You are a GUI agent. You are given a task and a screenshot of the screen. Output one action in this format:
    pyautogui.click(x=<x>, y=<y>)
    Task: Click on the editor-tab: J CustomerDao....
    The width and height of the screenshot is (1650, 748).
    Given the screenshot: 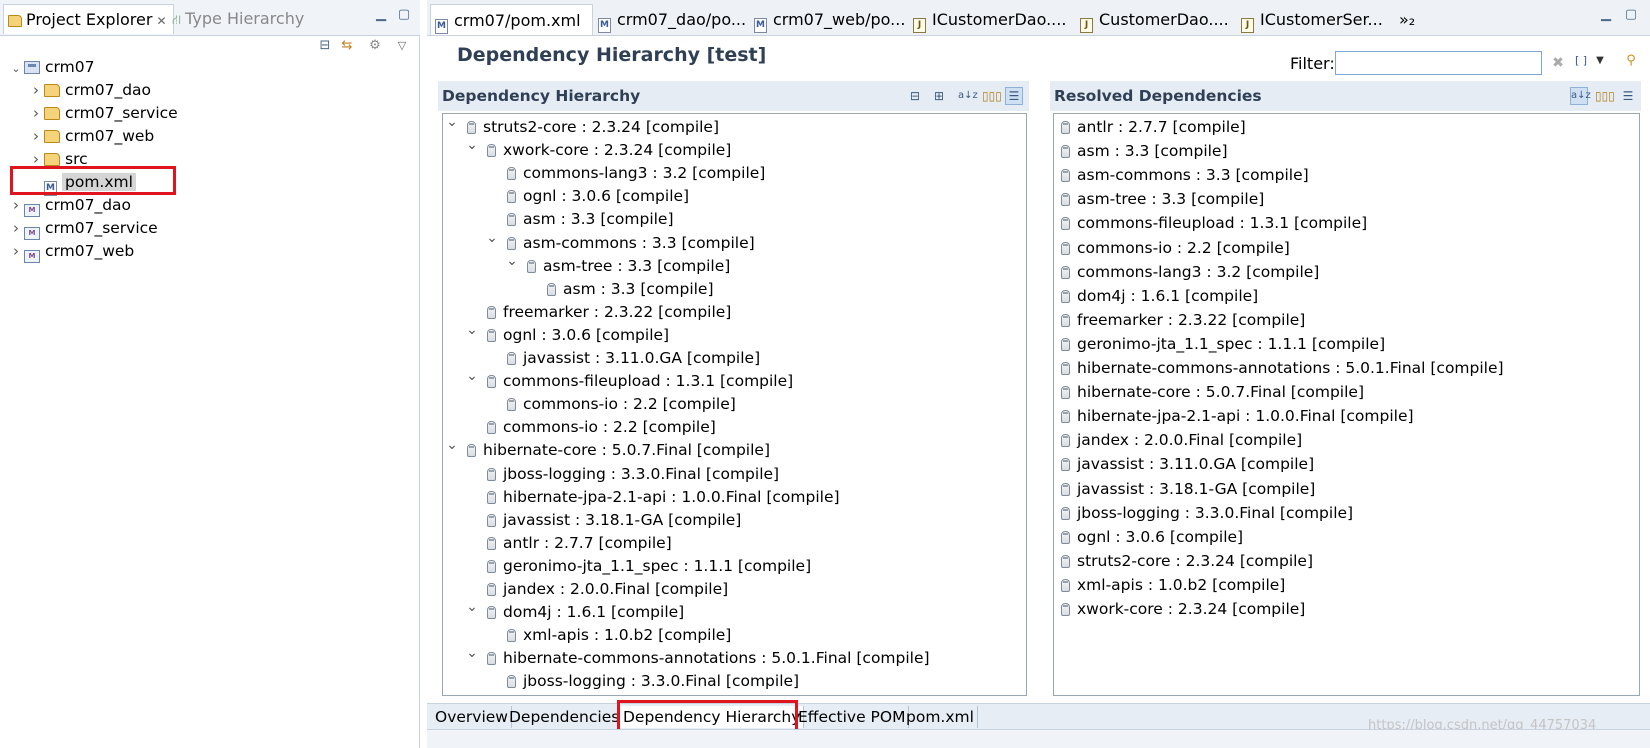 What is the action you would take?
    pyautogui.click(x=1156, y=19)
    